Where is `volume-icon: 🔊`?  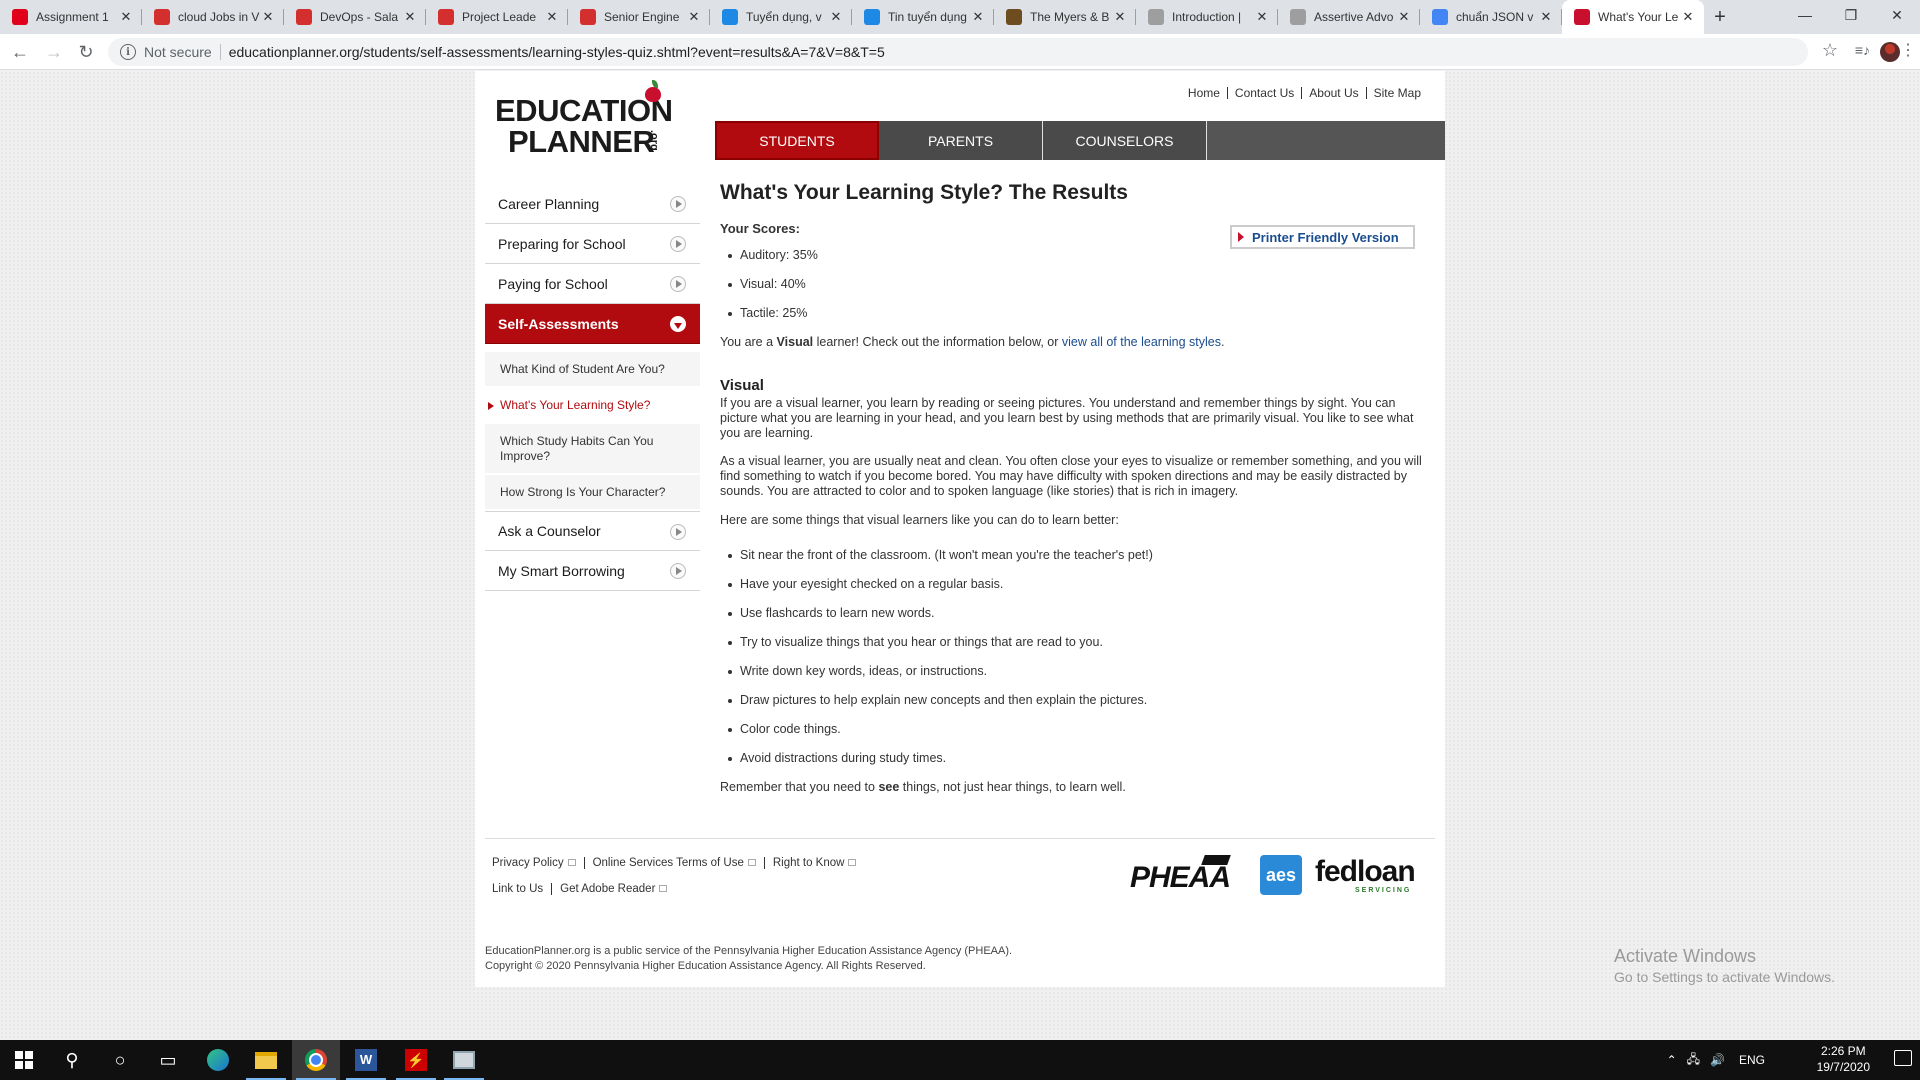 volume-icon: 🔊 is located at coordinates (1717, 1060).